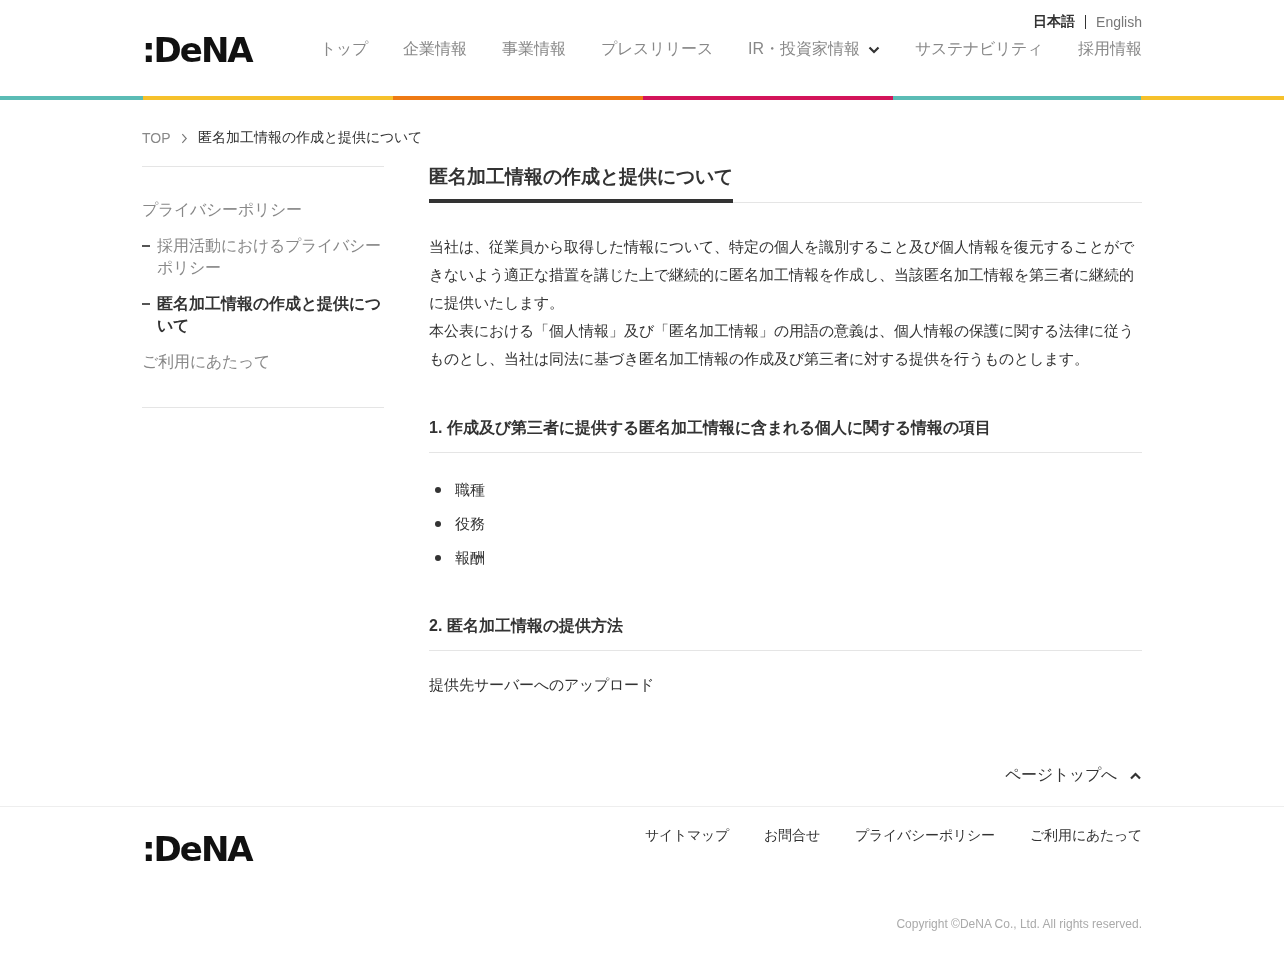  What do you see at coordinates (470, 524) in the screenshot?
I see `list-item: 役務` at bounding box center [470, 524].